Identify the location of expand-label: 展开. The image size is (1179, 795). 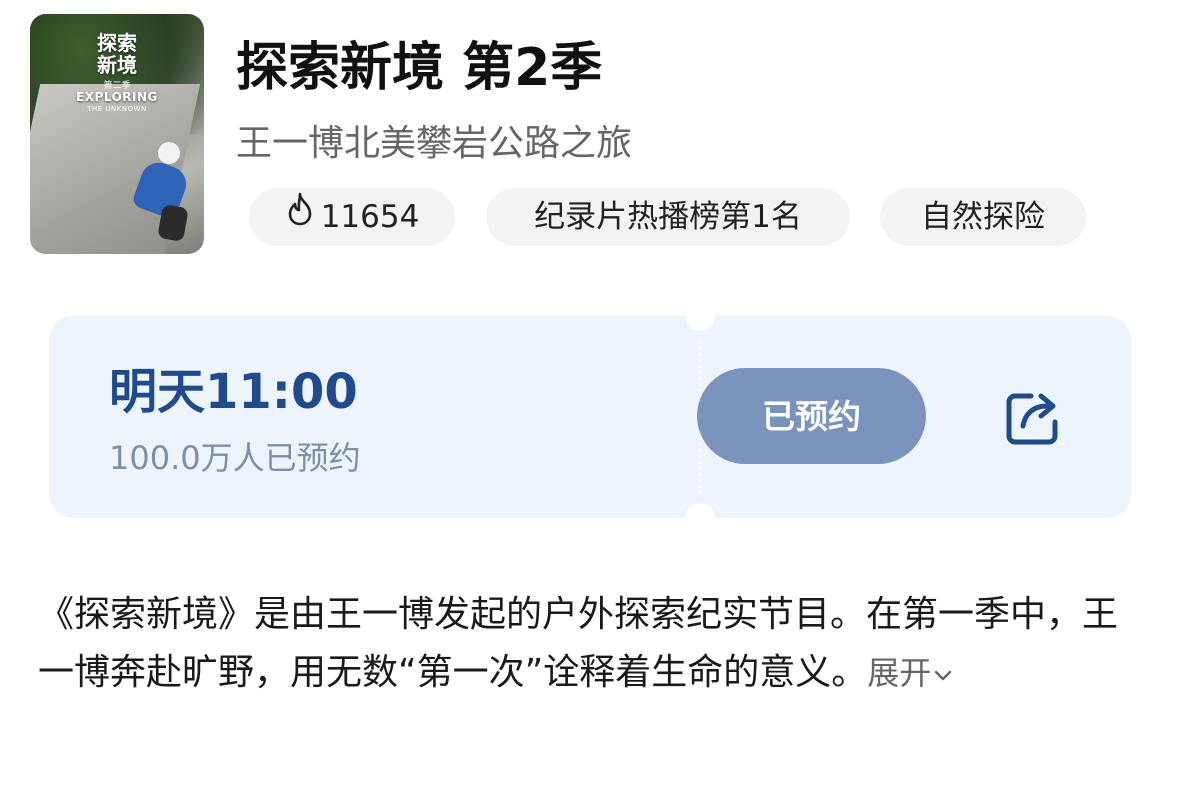
(899, 673).